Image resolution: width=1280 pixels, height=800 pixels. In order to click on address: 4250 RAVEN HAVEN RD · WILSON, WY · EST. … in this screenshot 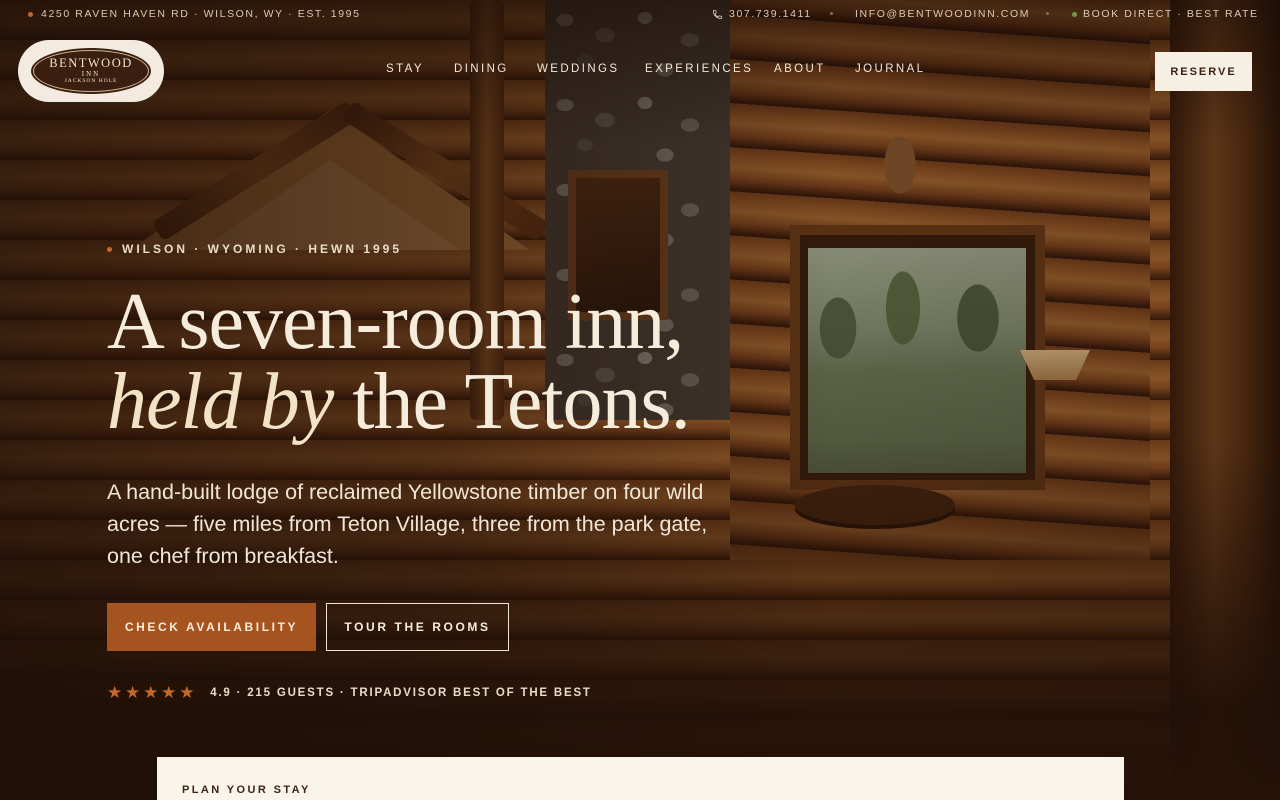, I will do `click(194, 14)`.